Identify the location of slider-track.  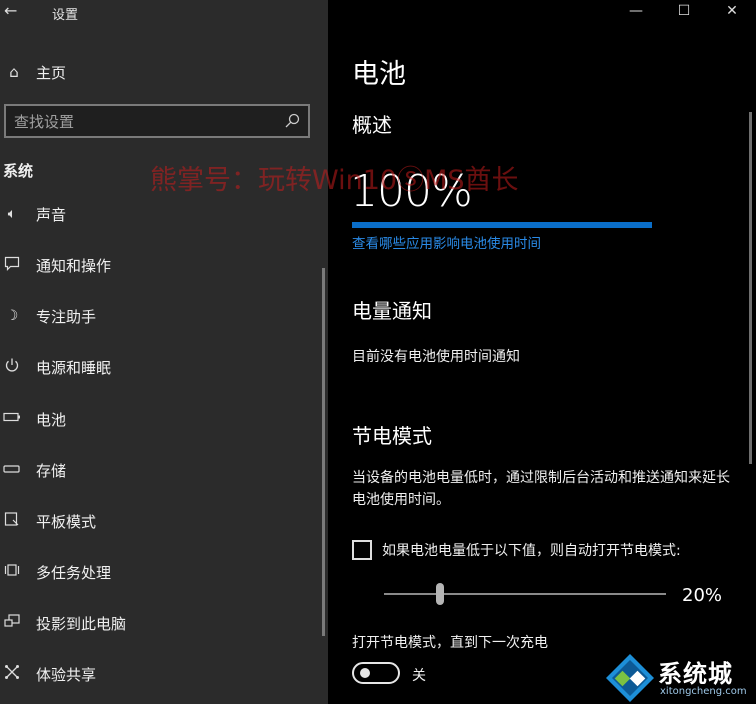
(525, 594).